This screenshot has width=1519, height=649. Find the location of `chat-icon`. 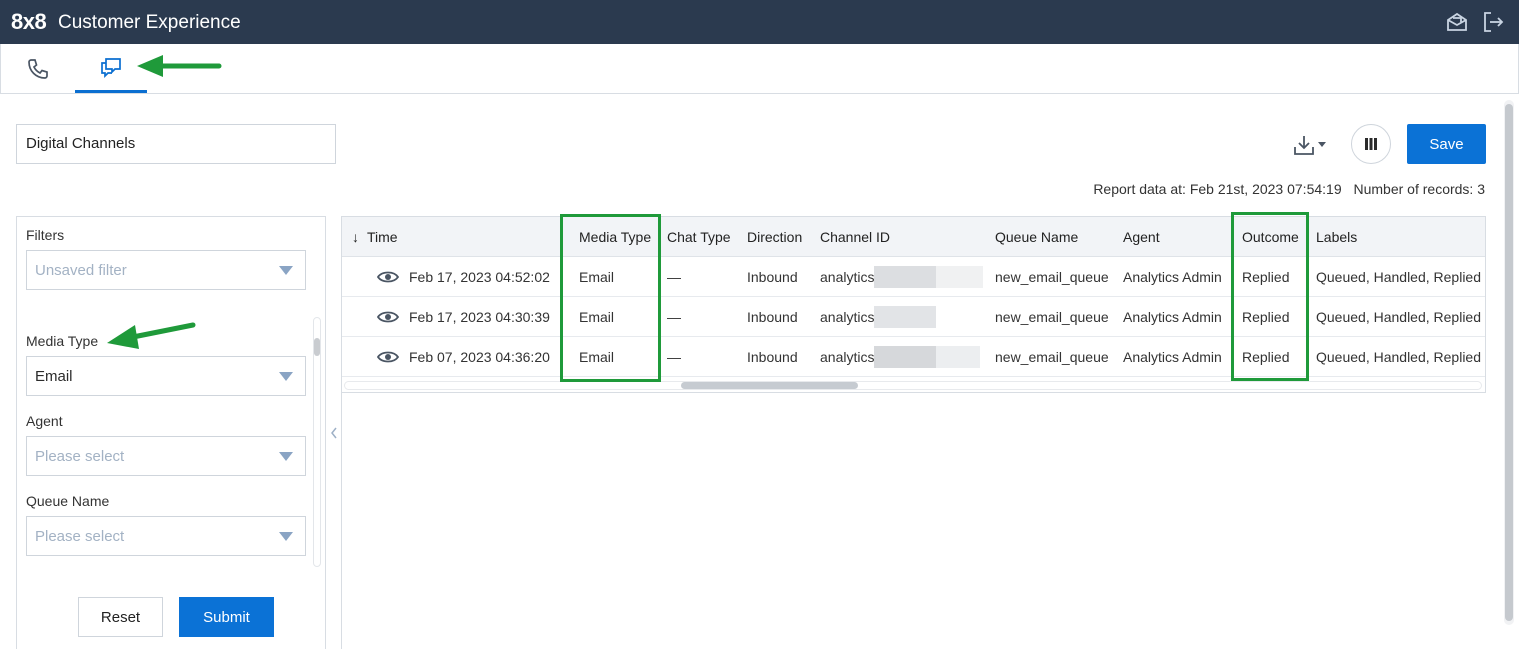

chat-icon is located at coordinates (111, 68).